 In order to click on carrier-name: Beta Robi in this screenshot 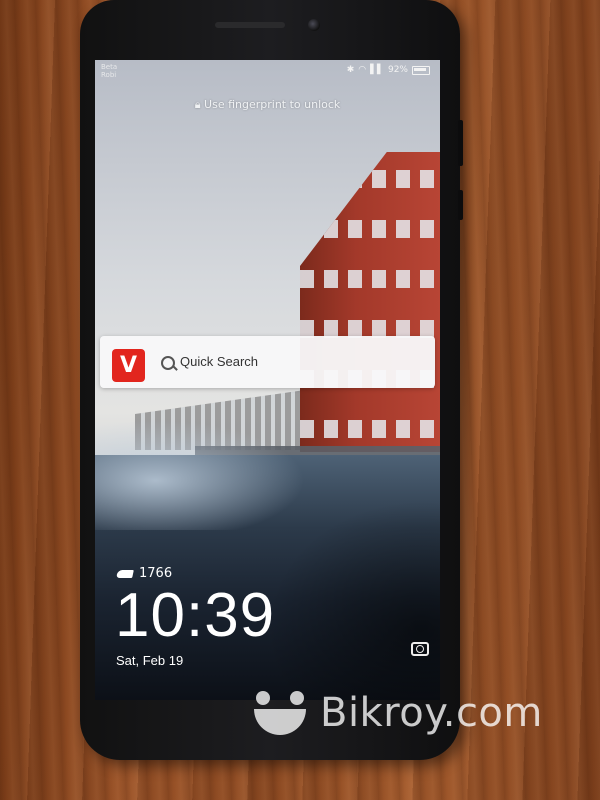, I will do `click(109, 71)`.